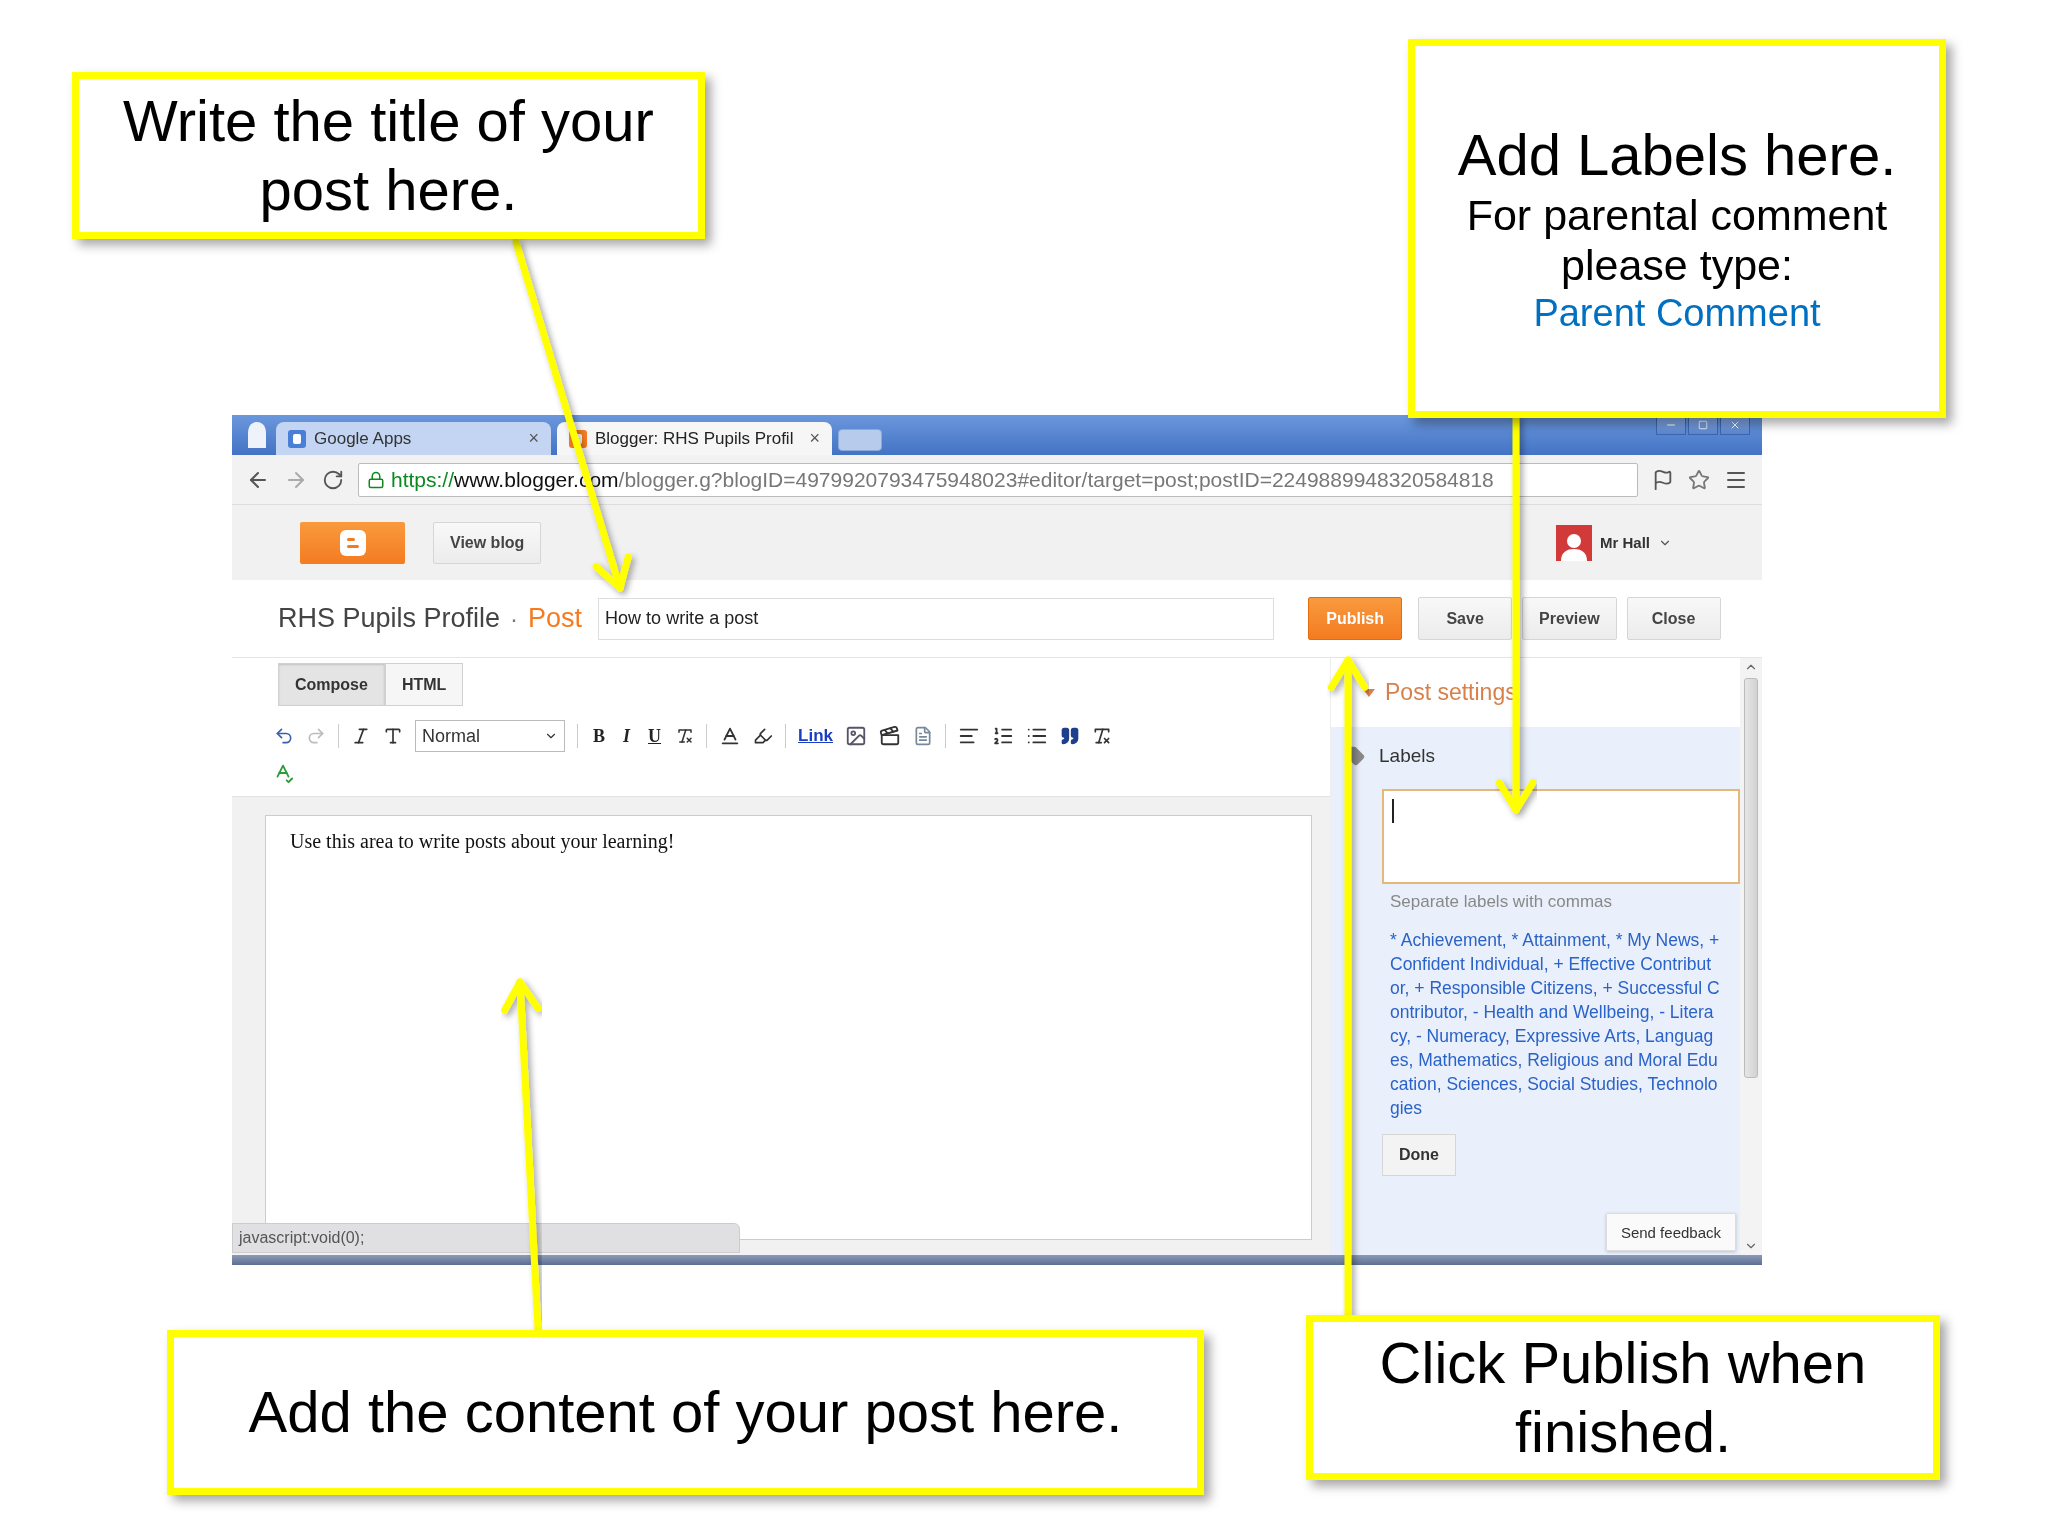 The height and width of the screenshot is (1536, 2048). What do you see at coordinates (1673, 618) in the screenshot?
I see `action-button: Close` at bounding box center [1673, 618].